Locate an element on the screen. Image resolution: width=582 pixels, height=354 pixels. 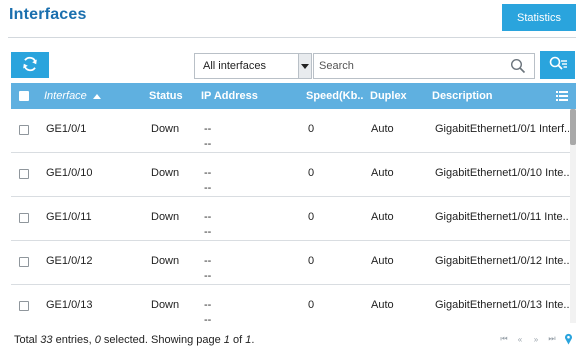
advanced-search-button is located at coordinates (557, 65).